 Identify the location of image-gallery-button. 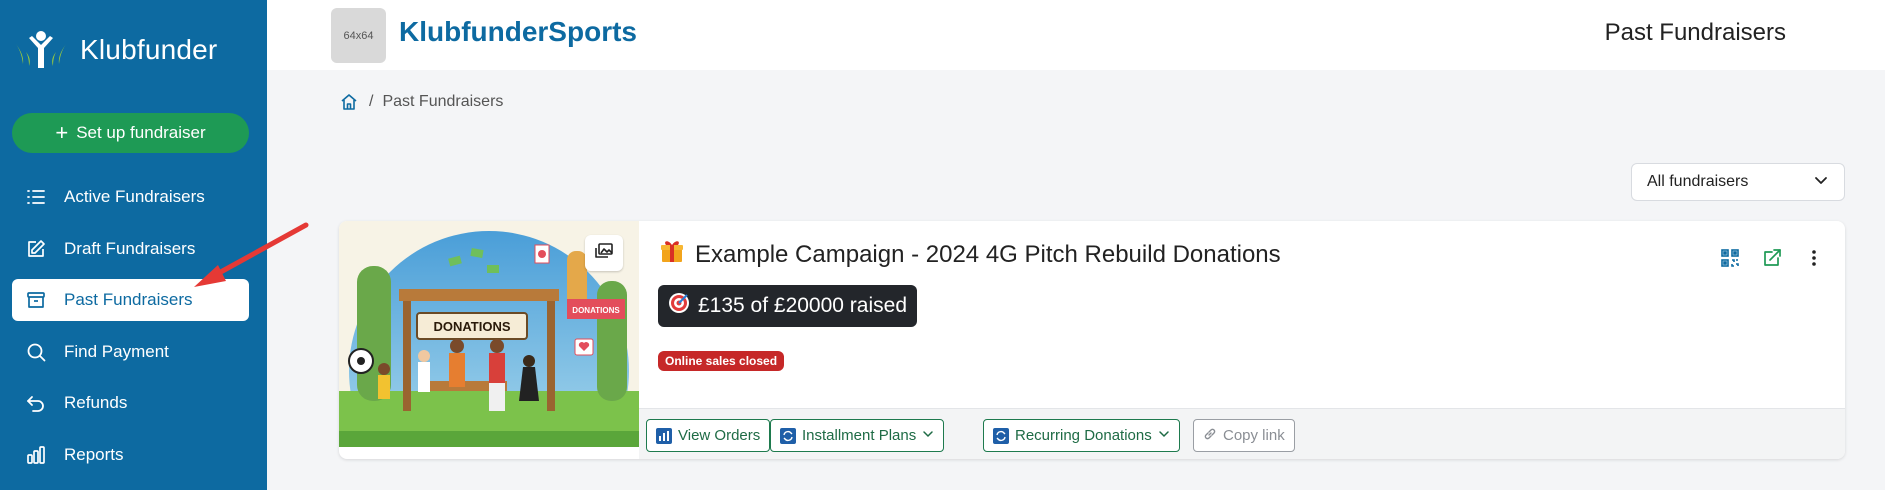
(604, 253).